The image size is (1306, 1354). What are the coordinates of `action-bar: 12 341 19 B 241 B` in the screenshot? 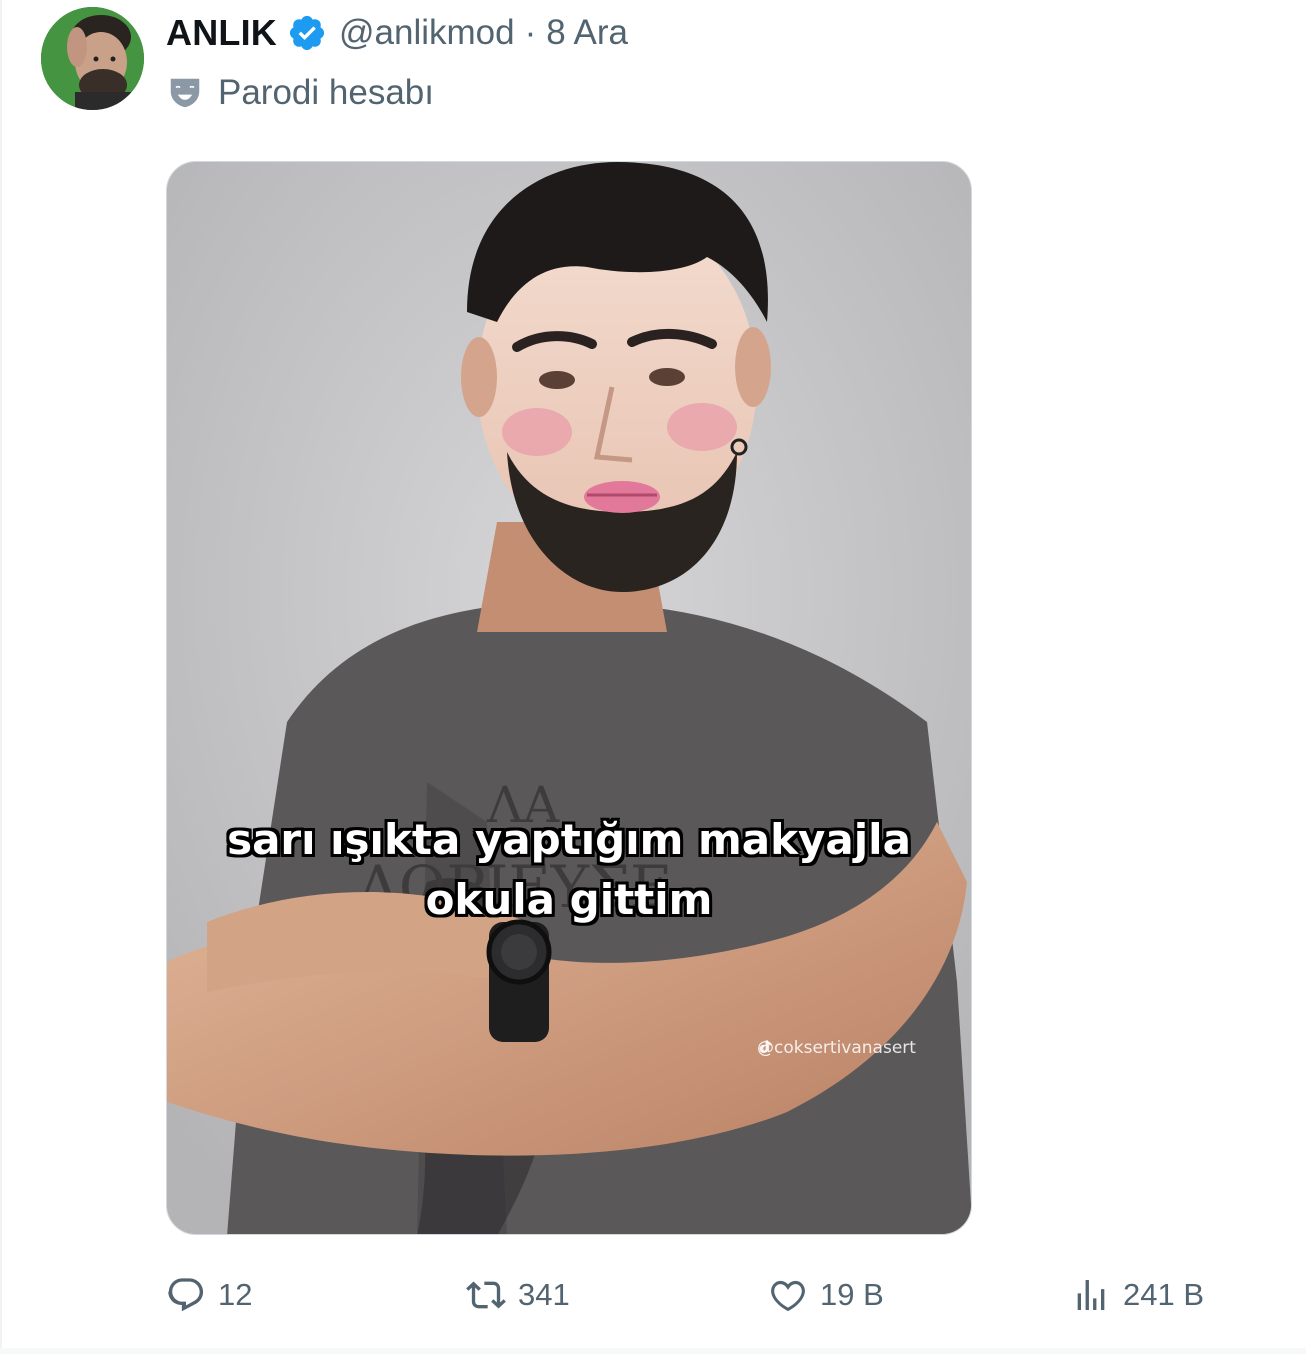 It's located at (696, 1295).